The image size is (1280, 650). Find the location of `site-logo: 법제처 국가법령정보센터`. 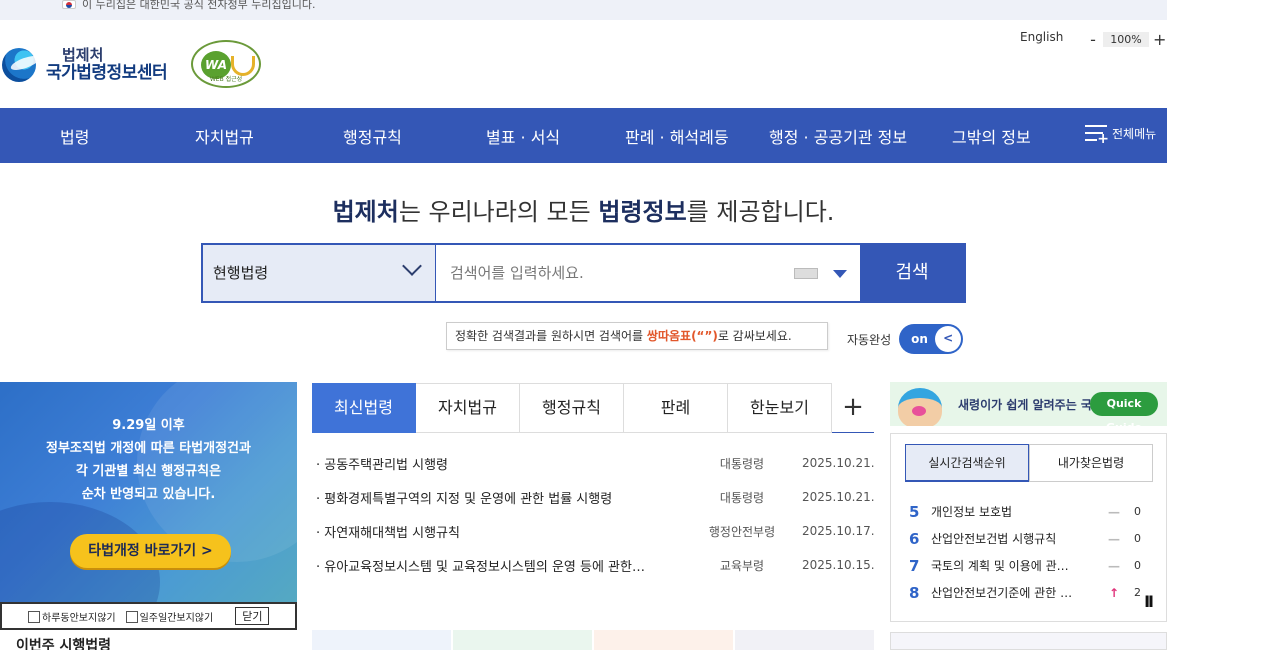

site-logo: 법제처 국가법령정보센터 is located at coordinates (85, 64).